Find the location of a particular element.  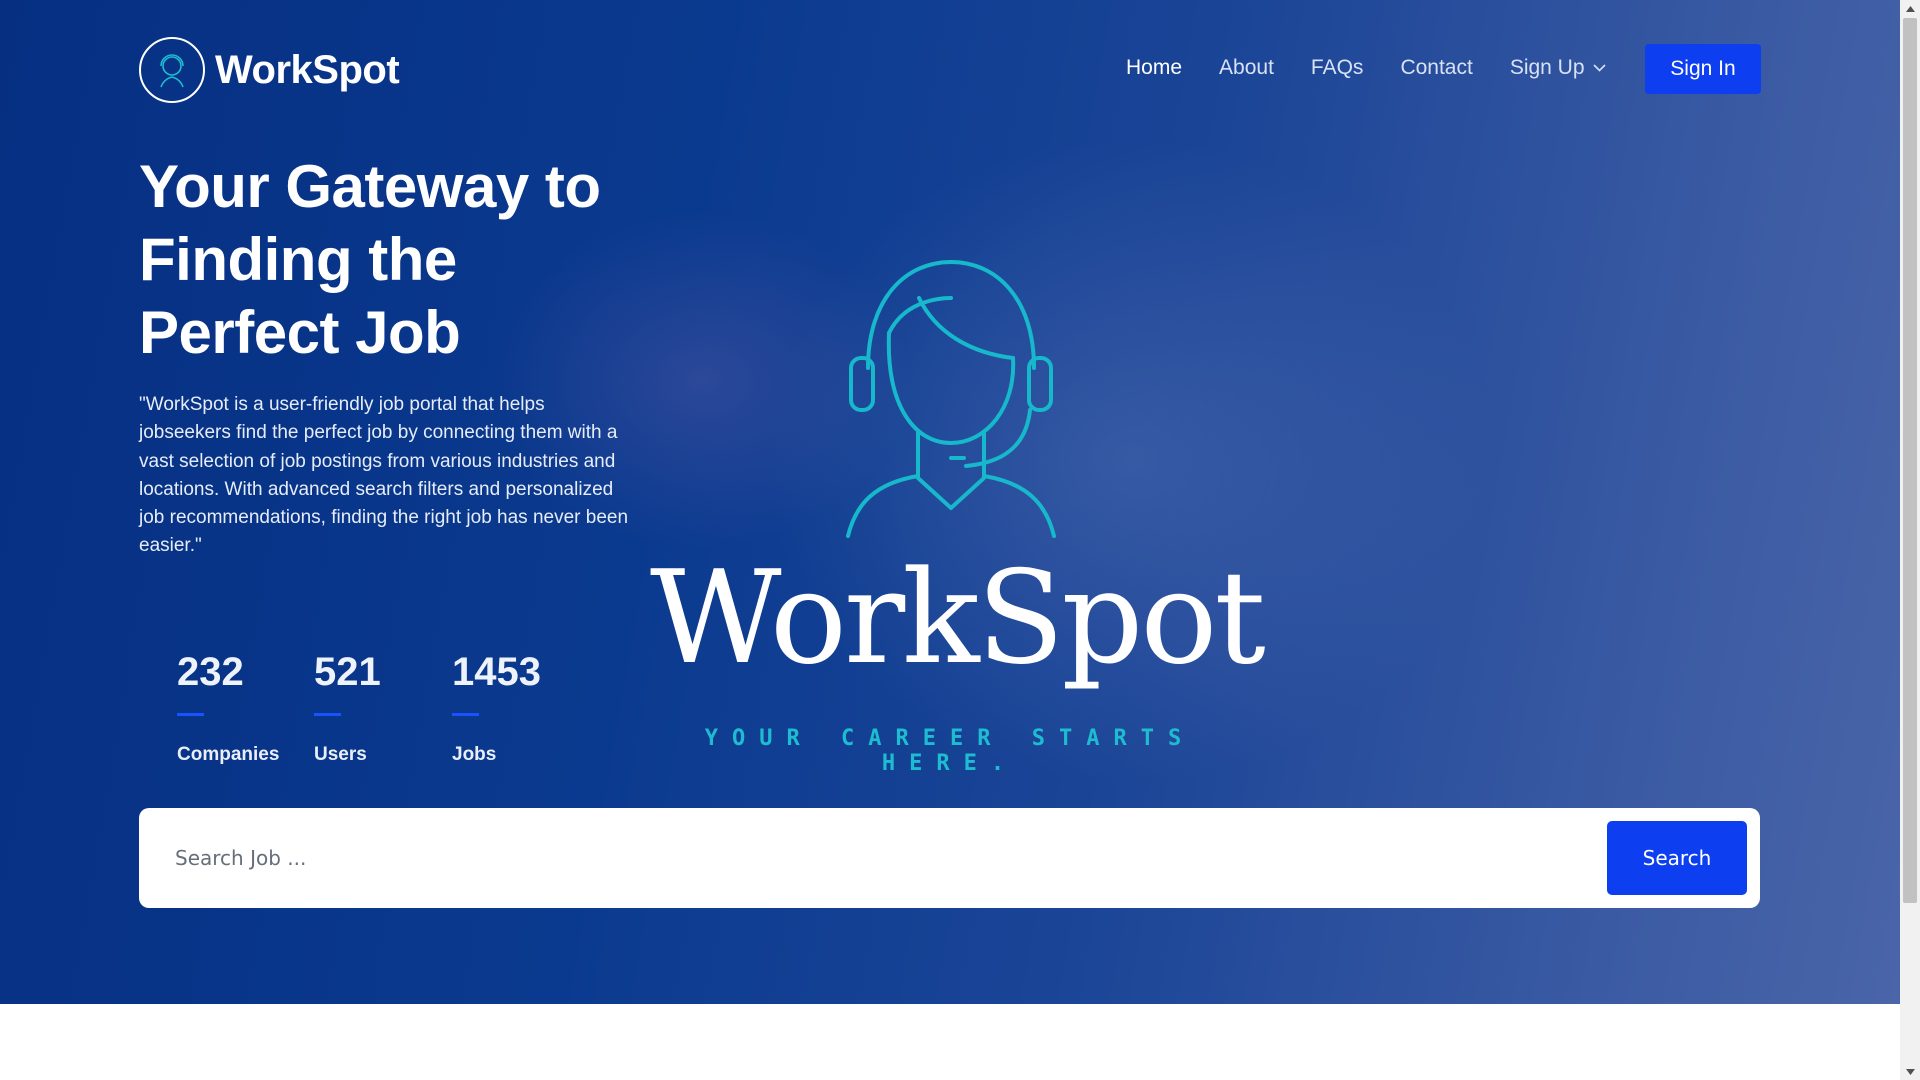

search-input is located at coordinates (875, 858).